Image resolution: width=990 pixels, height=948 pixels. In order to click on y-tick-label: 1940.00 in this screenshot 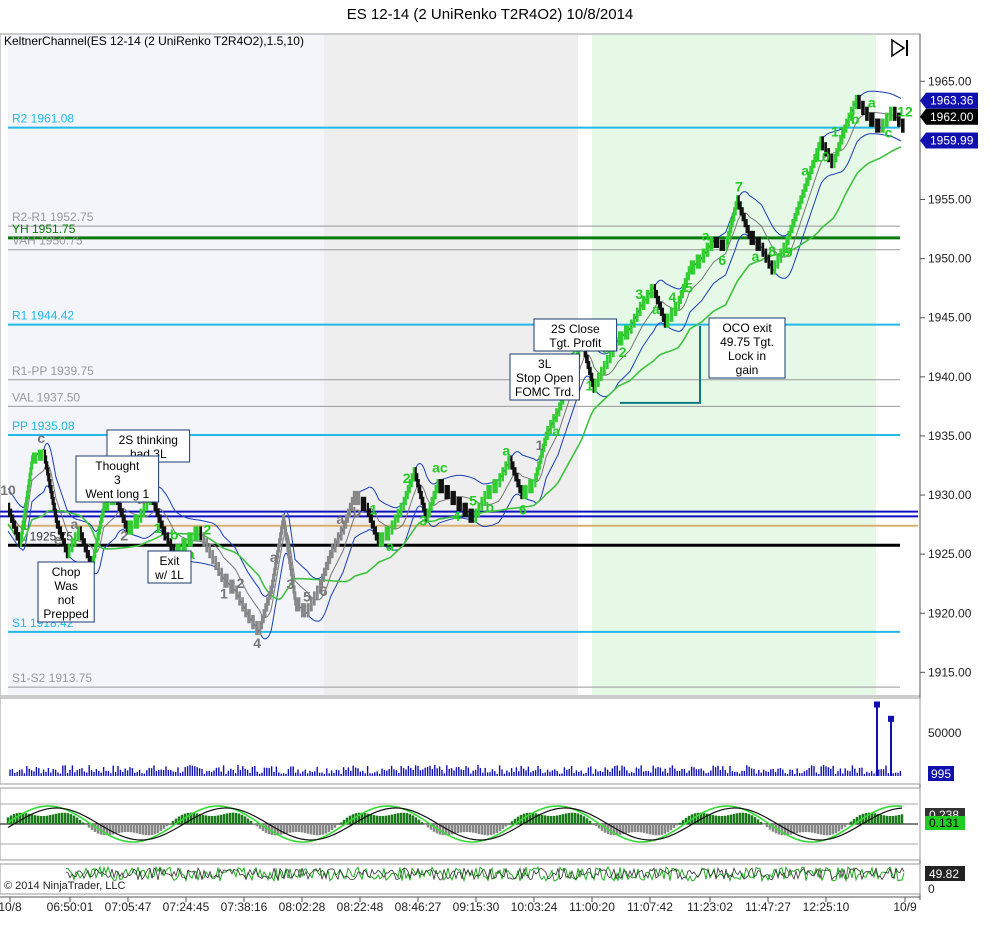, I will do `click(950, 377)`.